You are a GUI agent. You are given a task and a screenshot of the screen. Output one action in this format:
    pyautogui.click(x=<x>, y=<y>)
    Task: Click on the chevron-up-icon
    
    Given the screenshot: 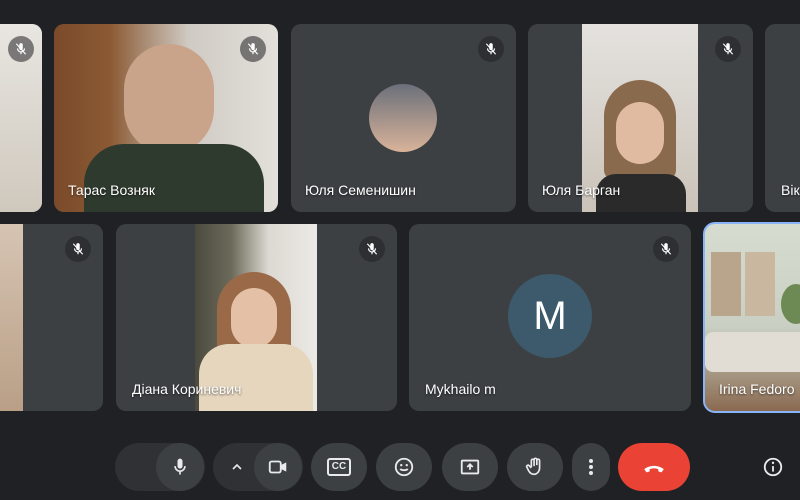 What is the action you would take?
    pyautogui.click(x=237, y=467)
    